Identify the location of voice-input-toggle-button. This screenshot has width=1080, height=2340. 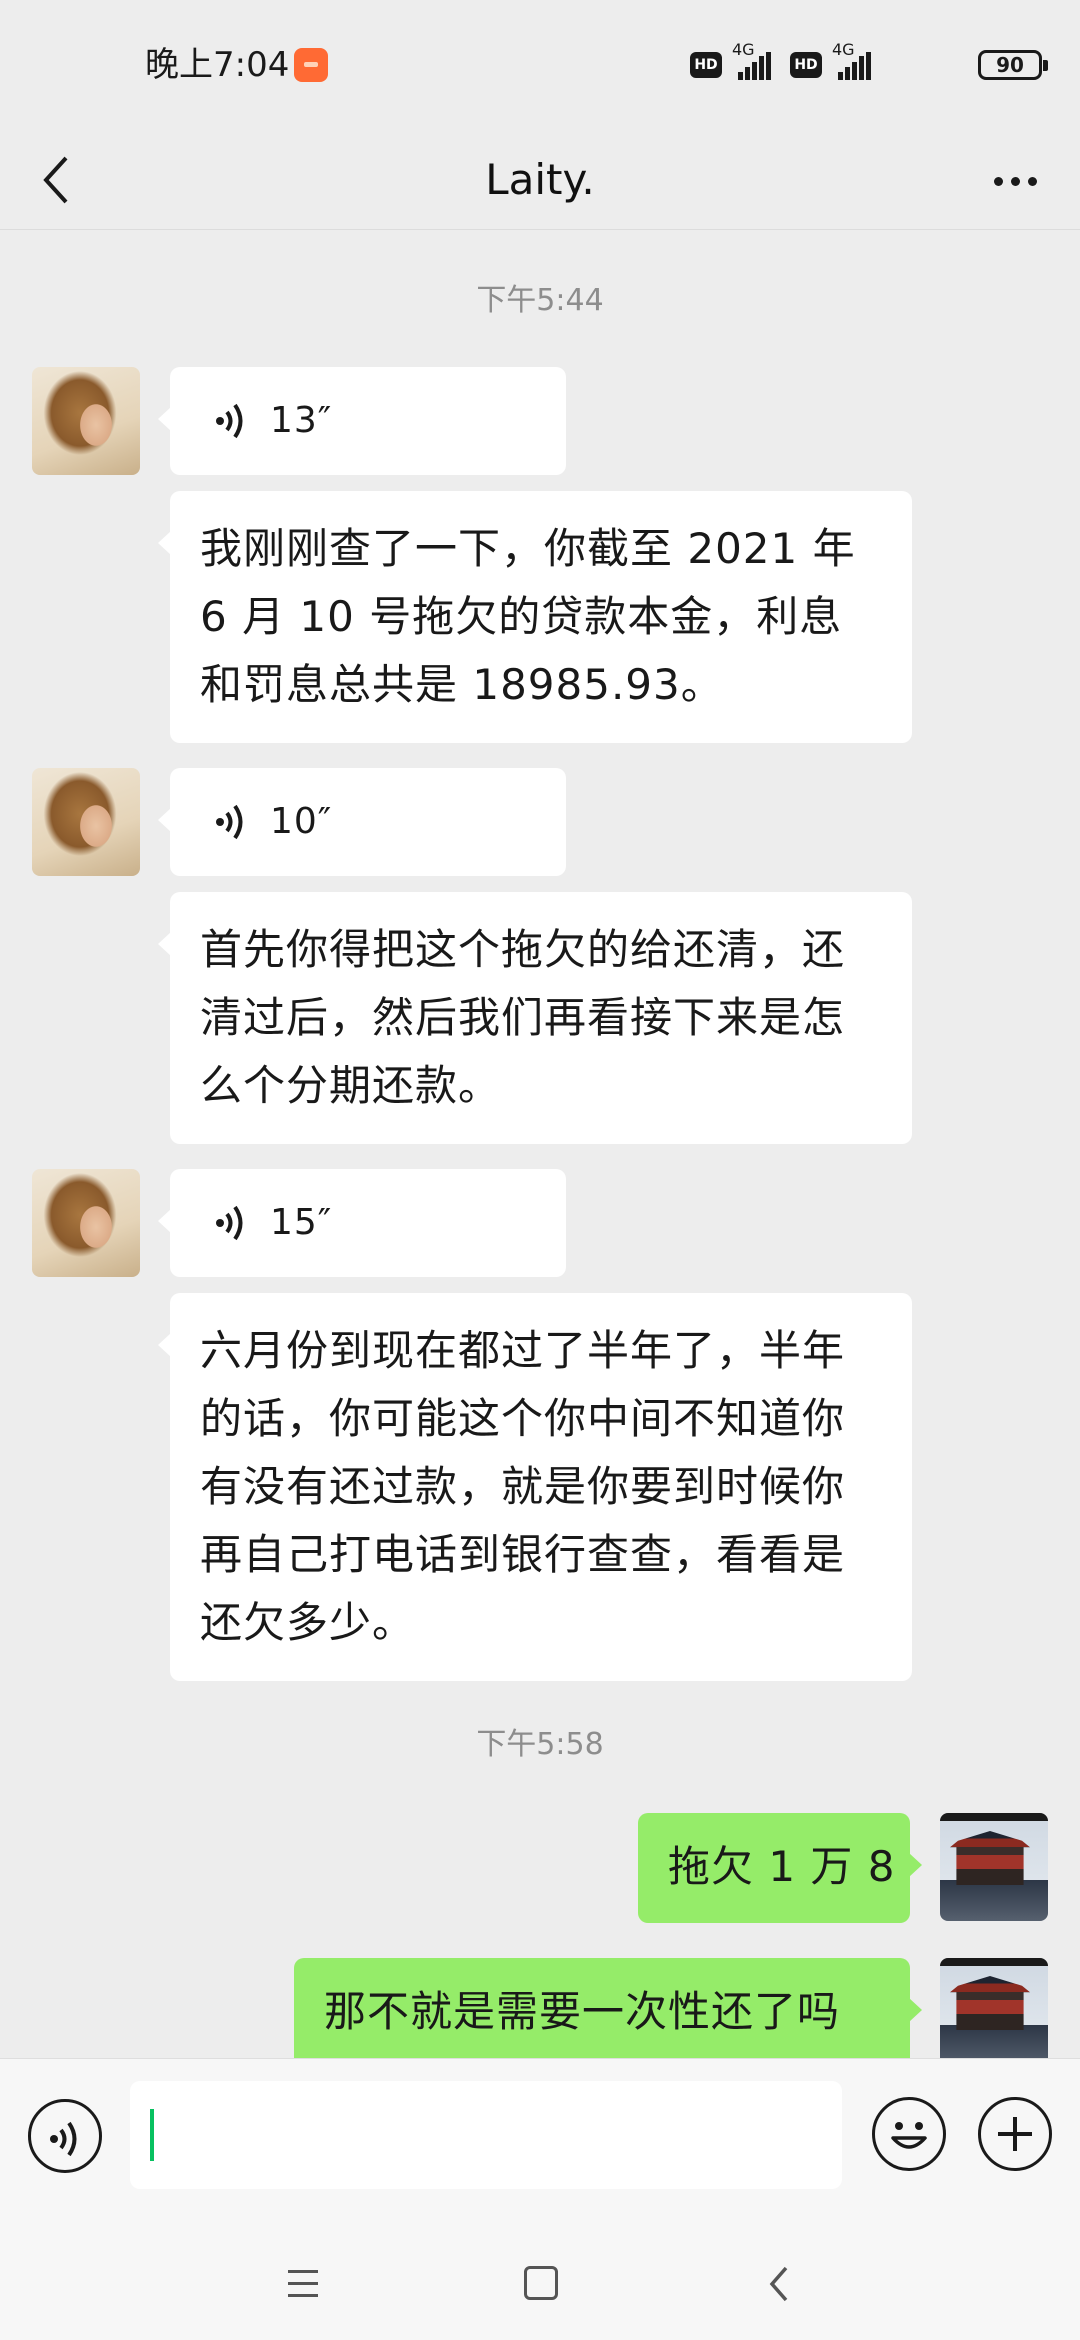
(65, 2136).